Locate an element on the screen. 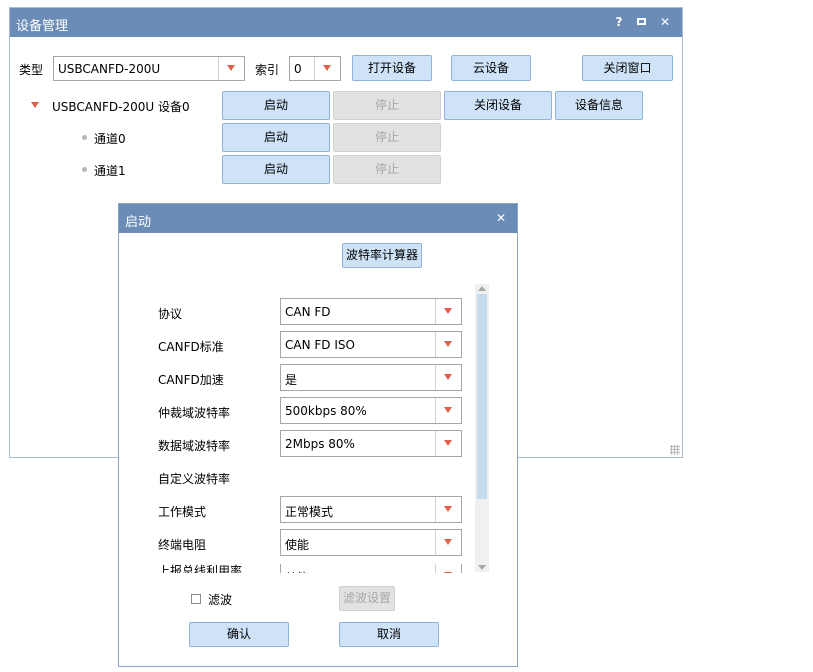 This screenshot has height=672, width=813. help-icon: ? is located at coordinates (619, 22).